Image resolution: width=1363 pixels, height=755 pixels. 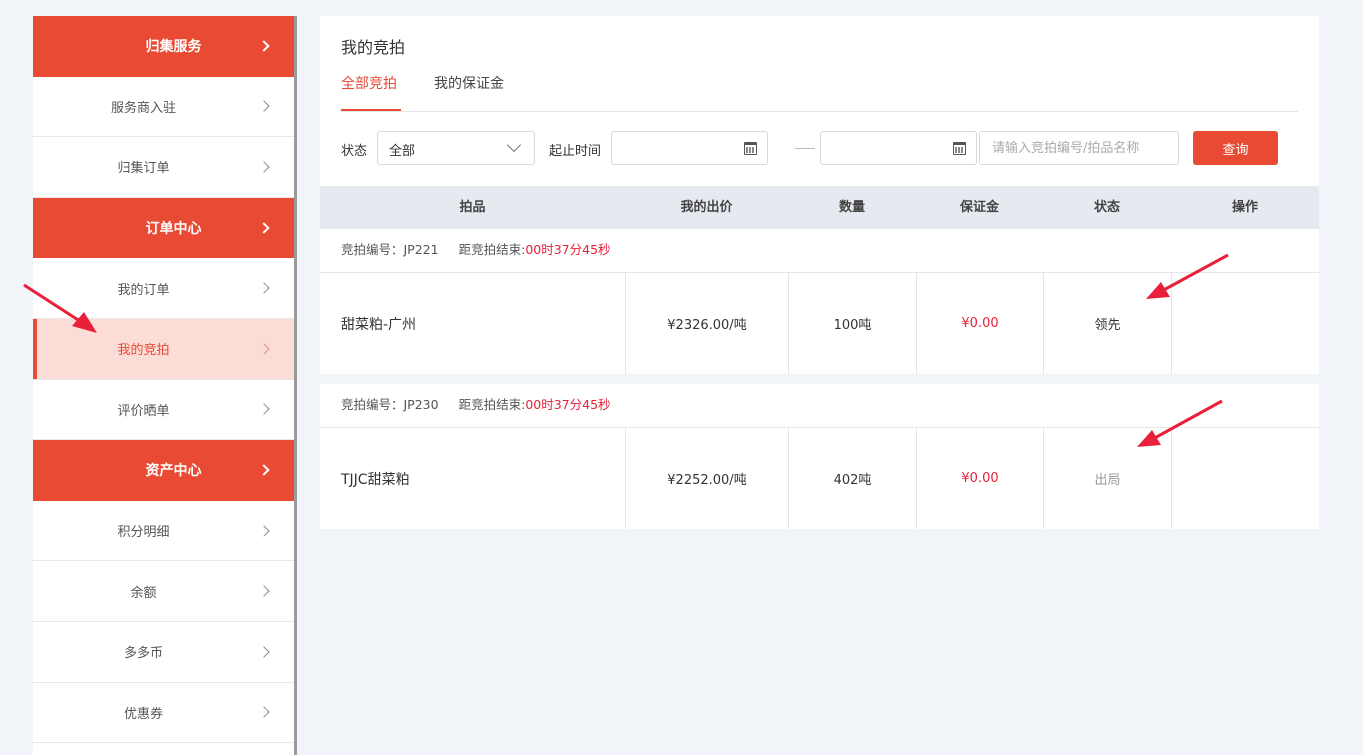 I want to click on column-header-deposit: 保证金, so click(x=979, y=207).